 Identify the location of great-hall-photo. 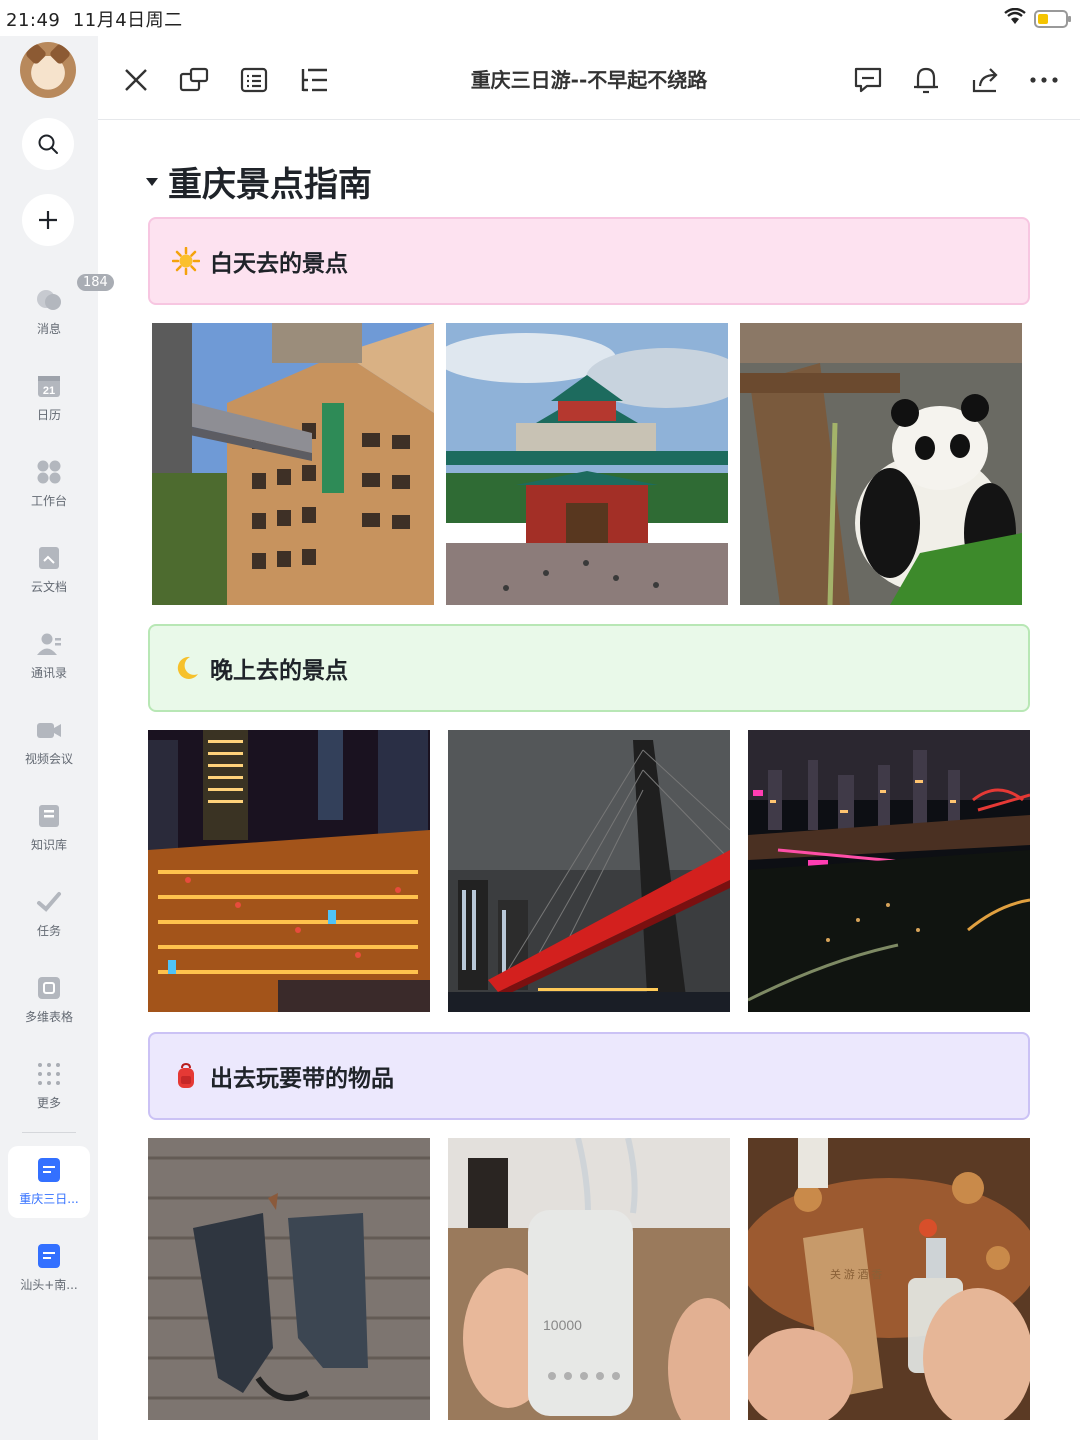
(587, 464).